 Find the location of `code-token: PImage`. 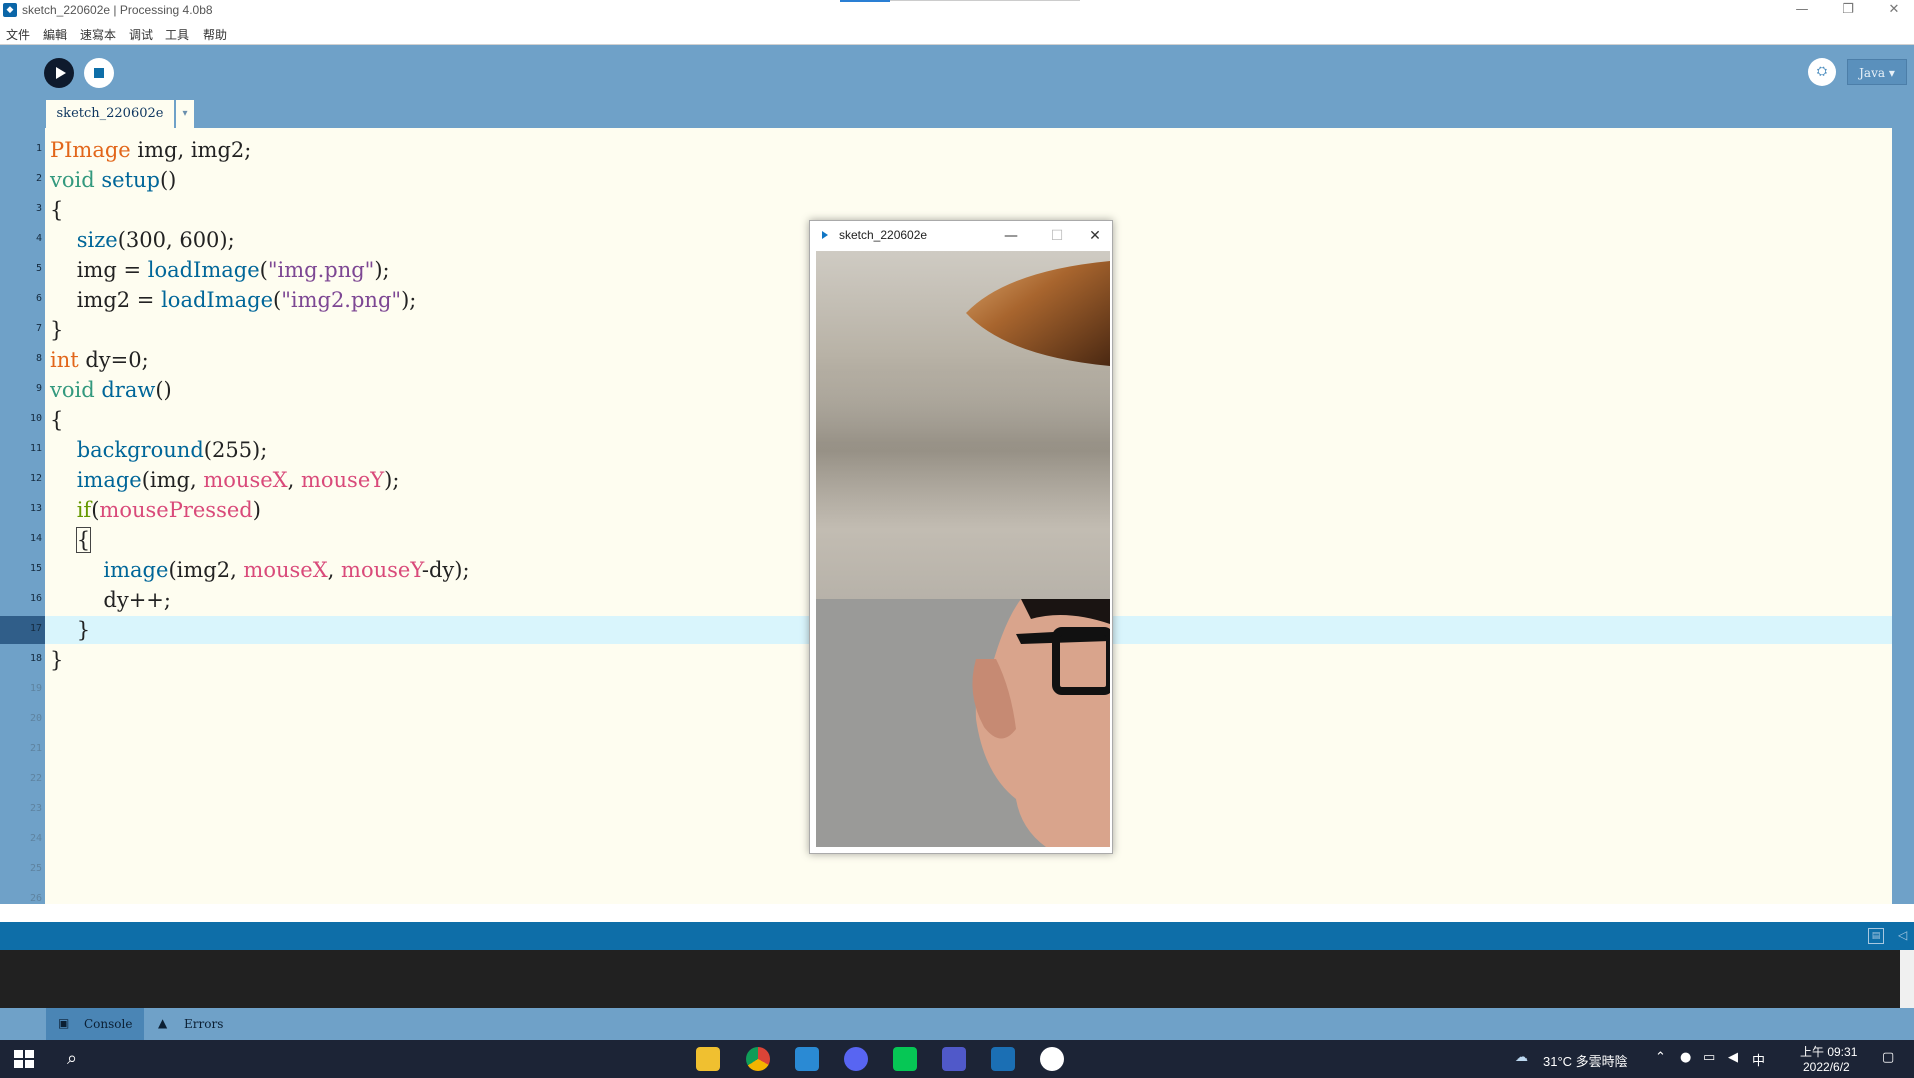

code-token: PImage is located at coordinates (90, 150).